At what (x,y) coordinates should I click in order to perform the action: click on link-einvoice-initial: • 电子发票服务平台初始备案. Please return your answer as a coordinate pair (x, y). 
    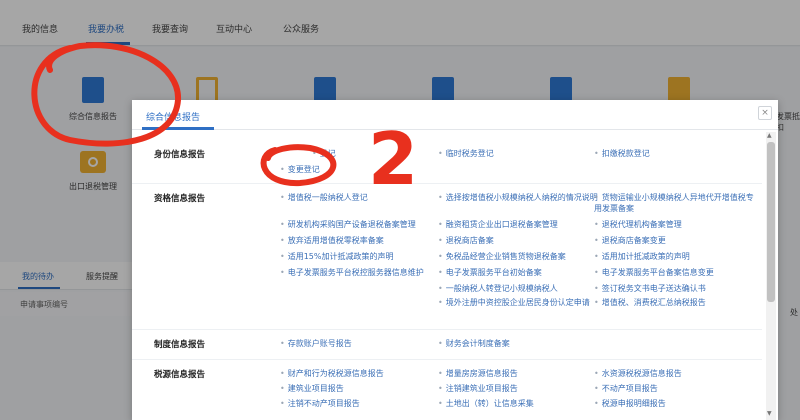
    Looking at the image, I should click on (518, 272).